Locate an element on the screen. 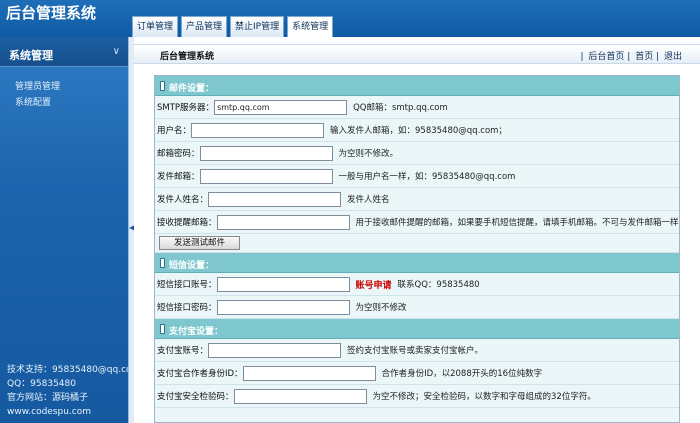 The width and height of the screenshot is (700, 423). content-links: | 后台首页 | 首页 | 退出 is located at coordinates (631, 57).